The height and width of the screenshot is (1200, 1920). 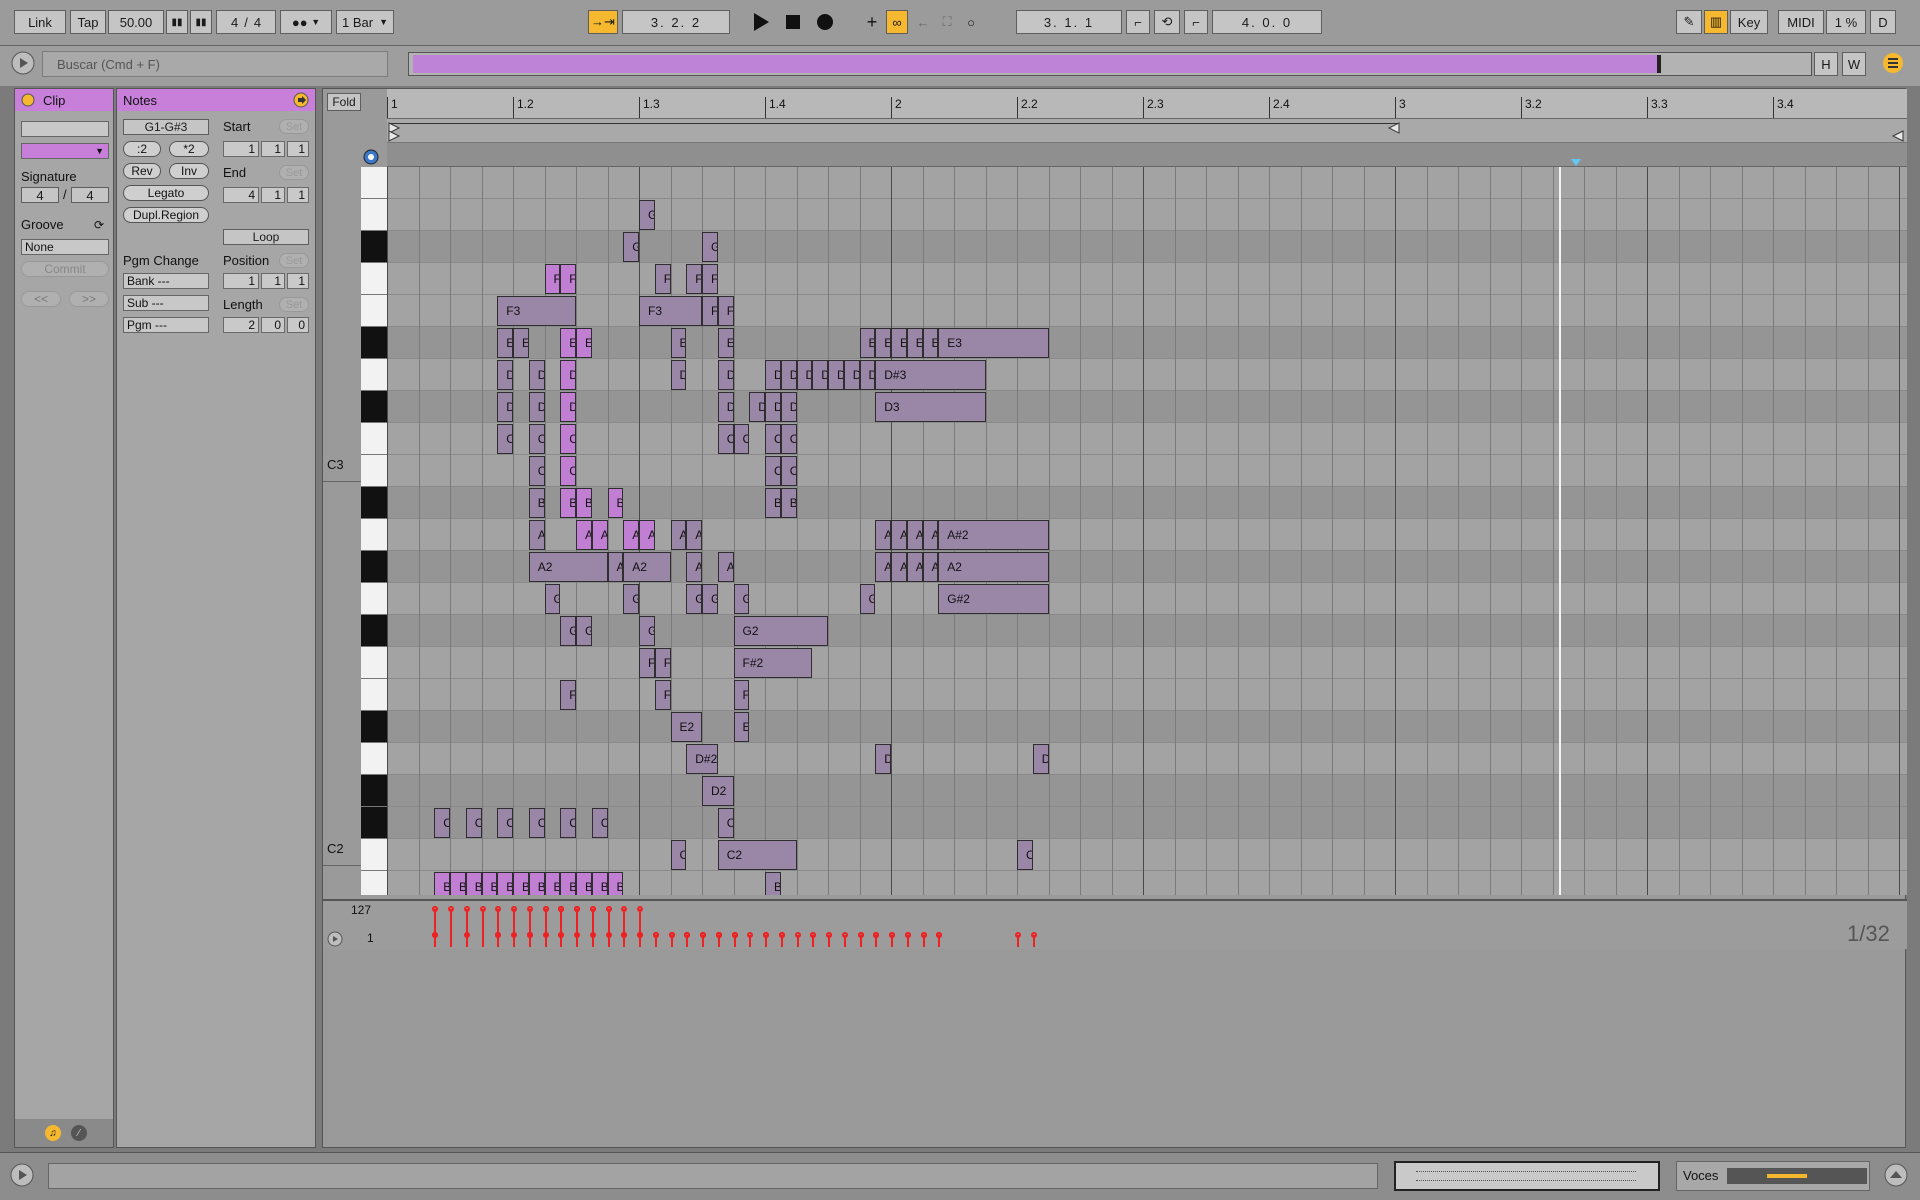 I want to click on sub-bank-field: Sub ---, so click(x=166, y=303).